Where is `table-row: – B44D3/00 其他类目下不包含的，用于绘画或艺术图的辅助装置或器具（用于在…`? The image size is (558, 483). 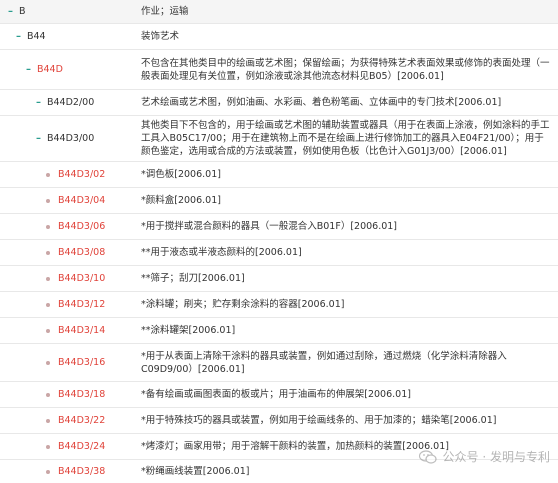 table-row: – B44D3/00 其他类目下不包含的，用于绘画或艺术图的辅助装置或器具（用于在… is located at coordinates (279, 139).